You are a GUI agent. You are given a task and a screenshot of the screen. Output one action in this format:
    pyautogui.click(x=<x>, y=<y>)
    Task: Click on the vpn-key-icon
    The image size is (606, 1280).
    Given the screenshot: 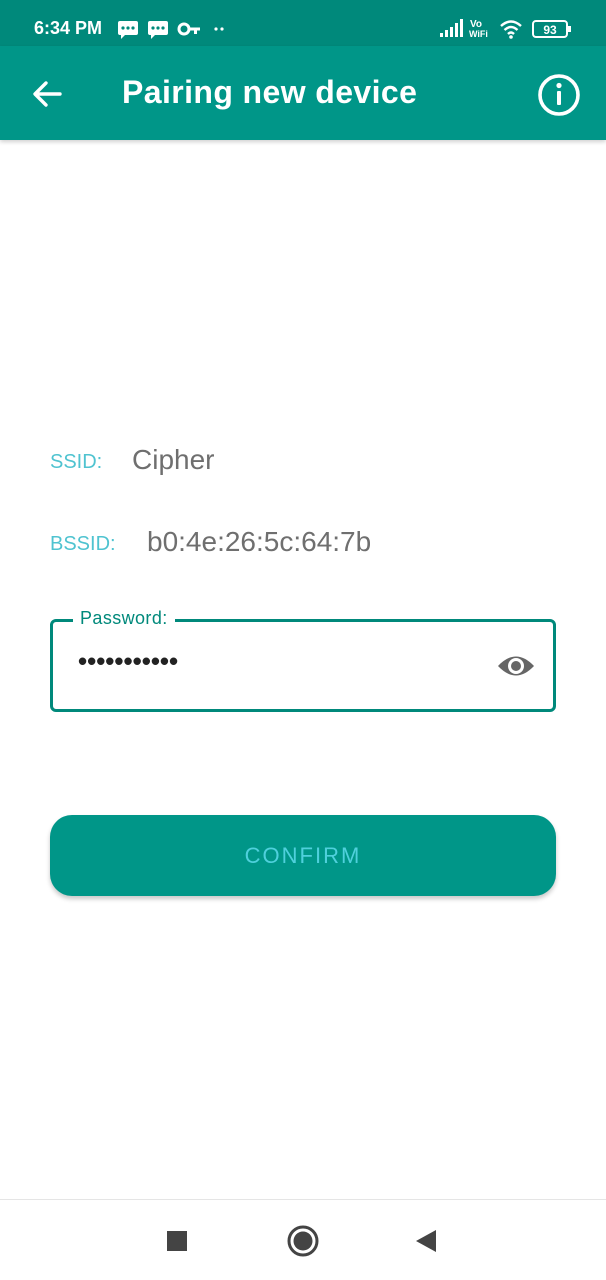 What is the action you would take?
    pyautogui.click(x=188, y=29)
    